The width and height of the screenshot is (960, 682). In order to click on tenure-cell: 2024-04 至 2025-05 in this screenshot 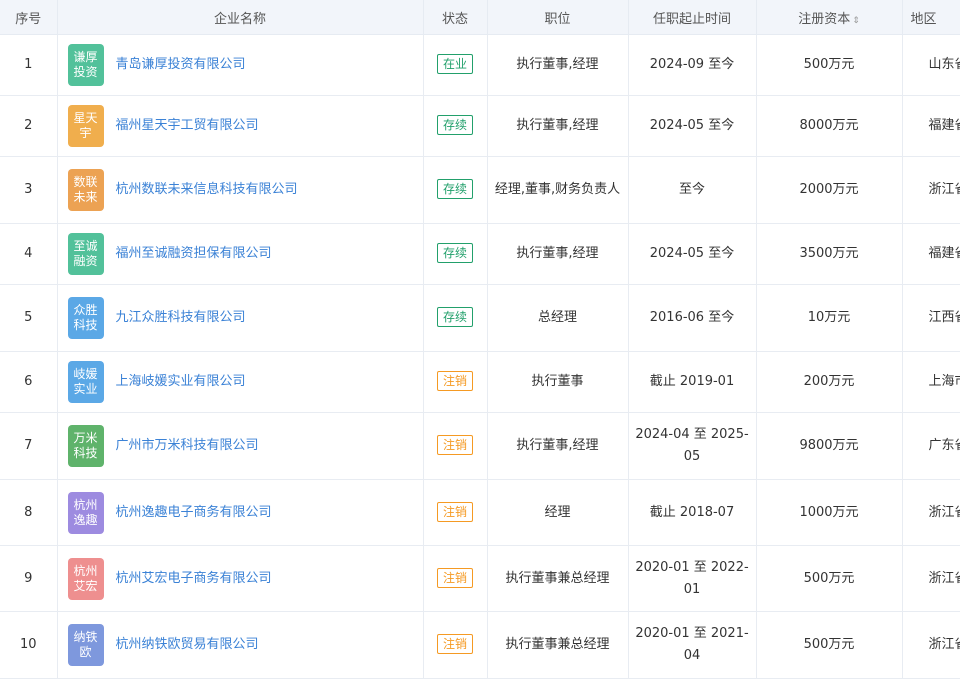, I will do `click(692, 446)`.